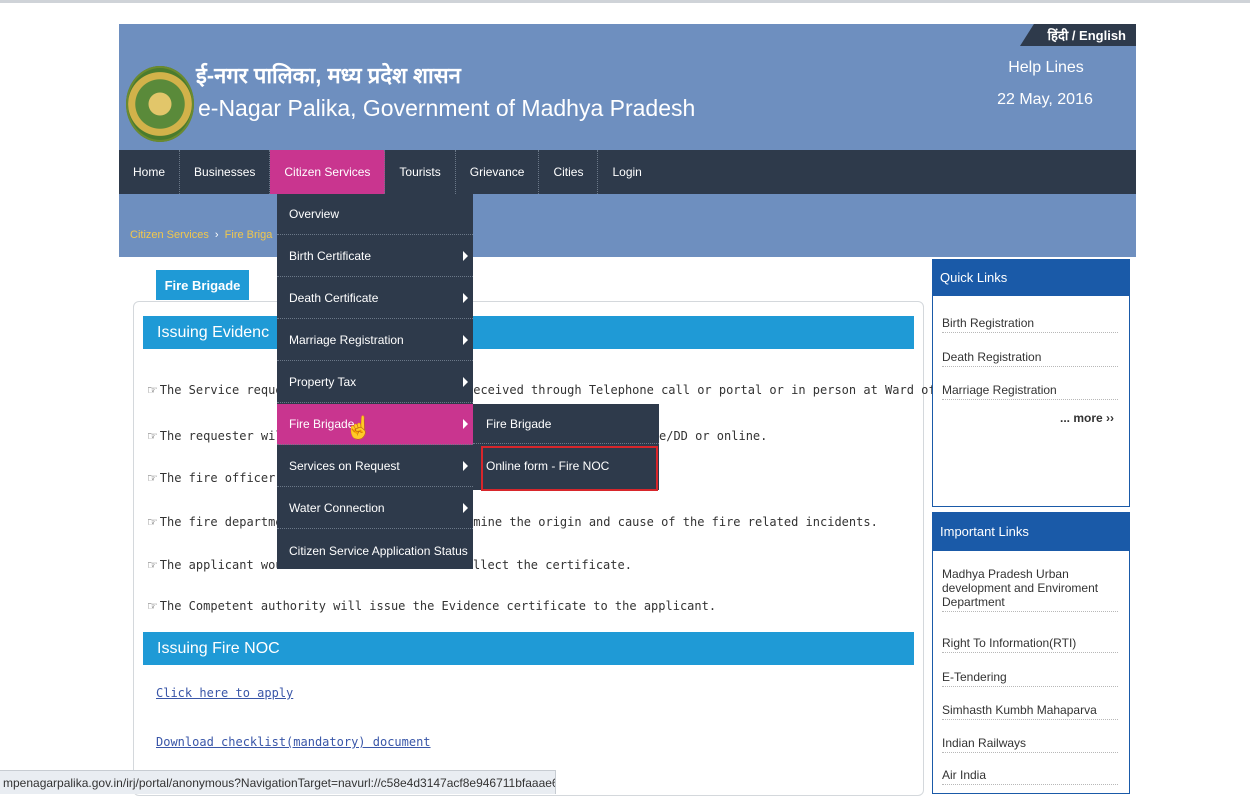  Describe the element at coordinates (328, 172) in the screenshot. I see `nav-citizen-services: Citizen Services` at that location.